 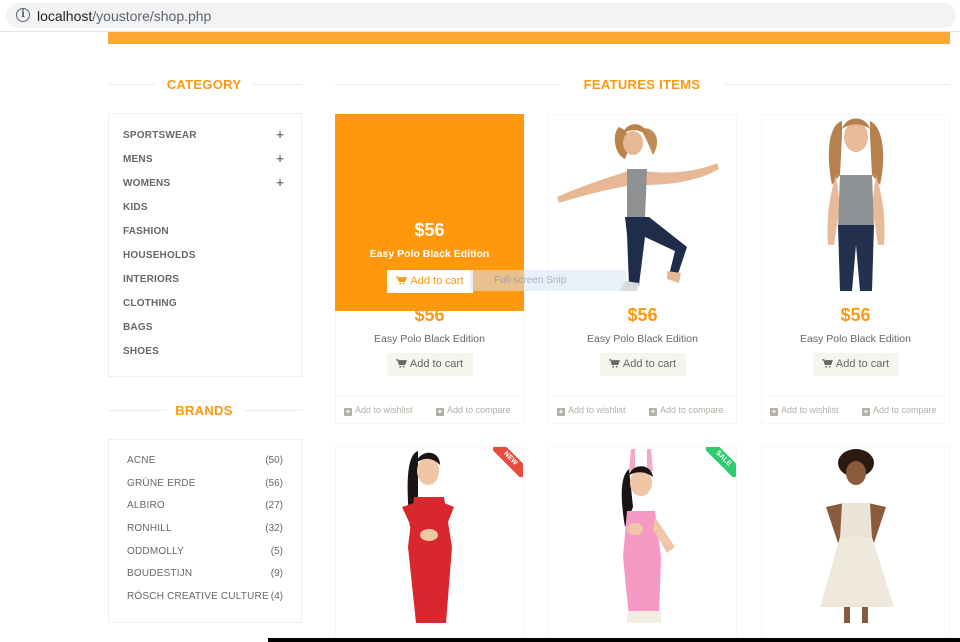 What do you see at coordinates (146, 505) in the screenshot?
I see `brand-name: ALBIRO` at bounding box center [146, 505].